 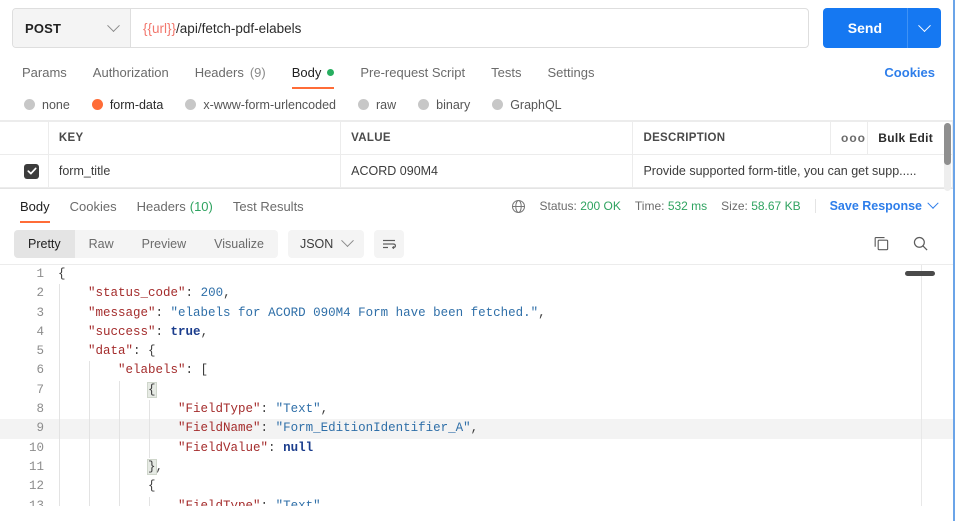 I want to click on word-wrap-button, so click(x=389, y=243).